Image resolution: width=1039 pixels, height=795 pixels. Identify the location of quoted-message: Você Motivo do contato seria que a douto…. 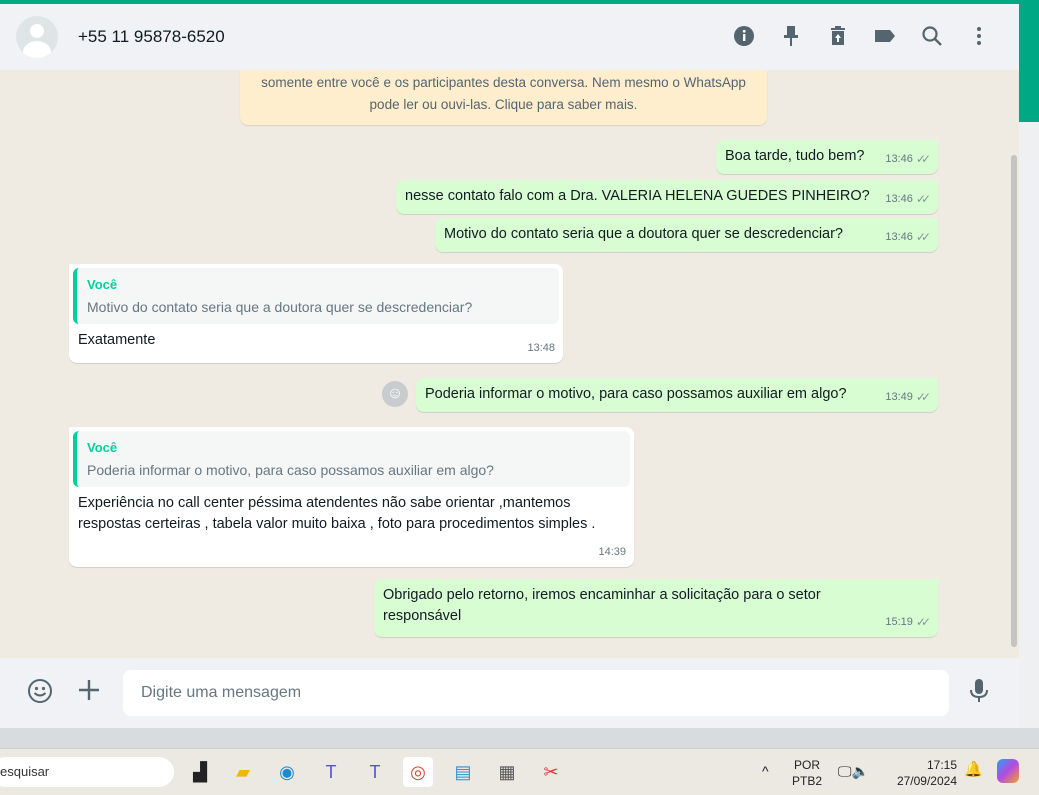
(316, 296).